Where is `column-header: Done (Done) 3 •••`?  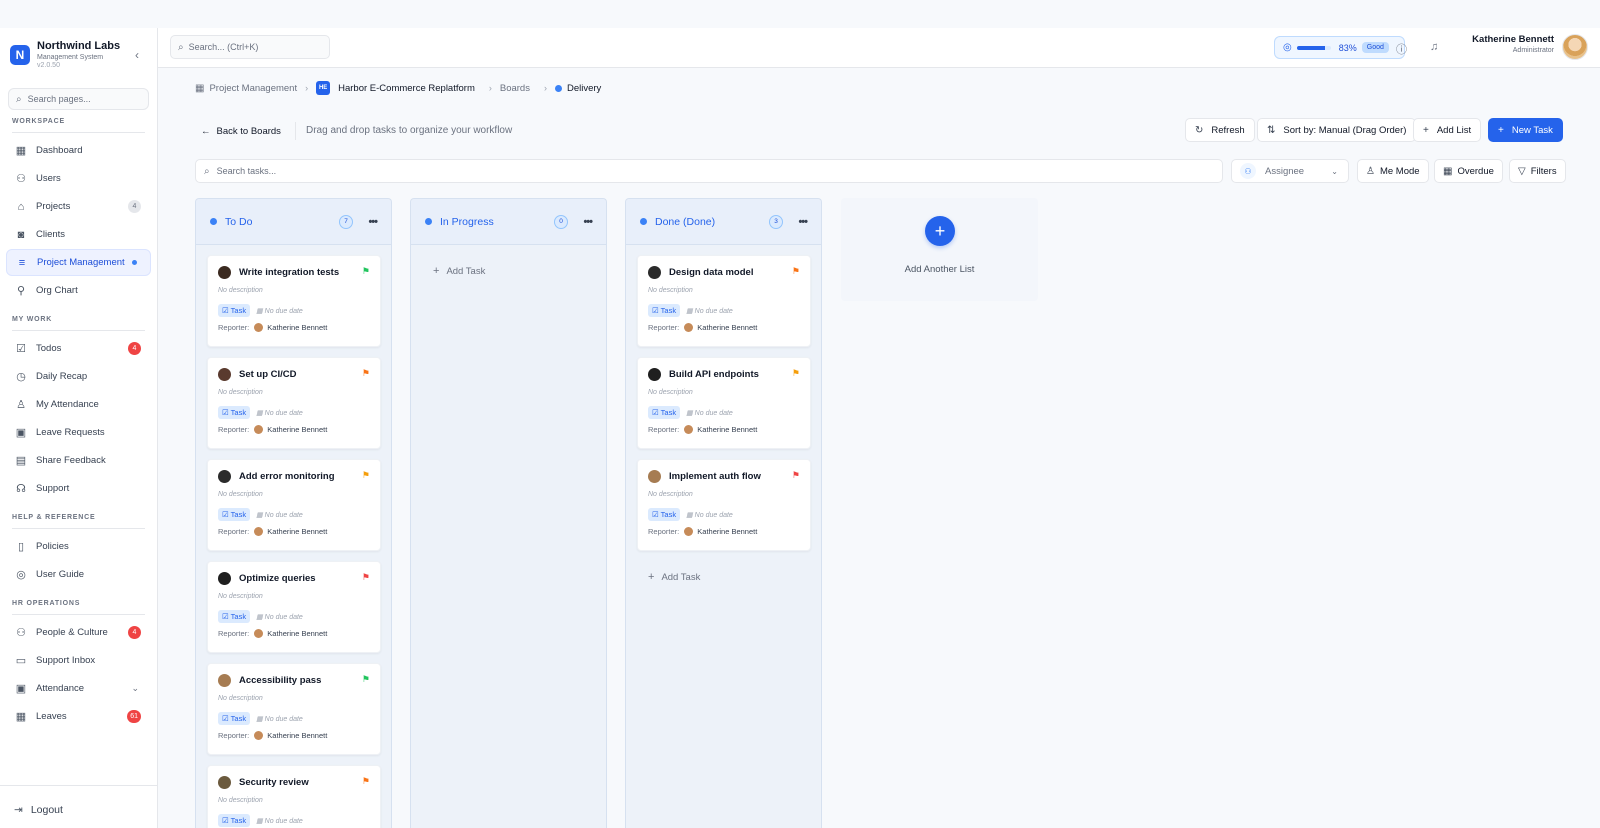
column-header: Done (Done) 3 ••• is located at coordinates (723, 222).